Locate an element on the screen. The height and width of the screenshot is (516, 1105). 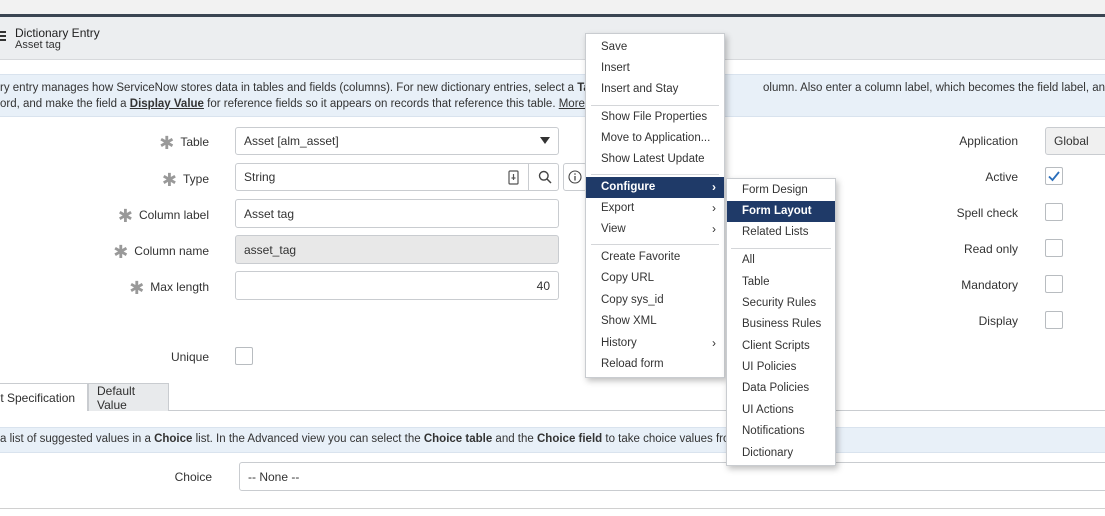
active-checkbox is located at coordinates (1054, 176).